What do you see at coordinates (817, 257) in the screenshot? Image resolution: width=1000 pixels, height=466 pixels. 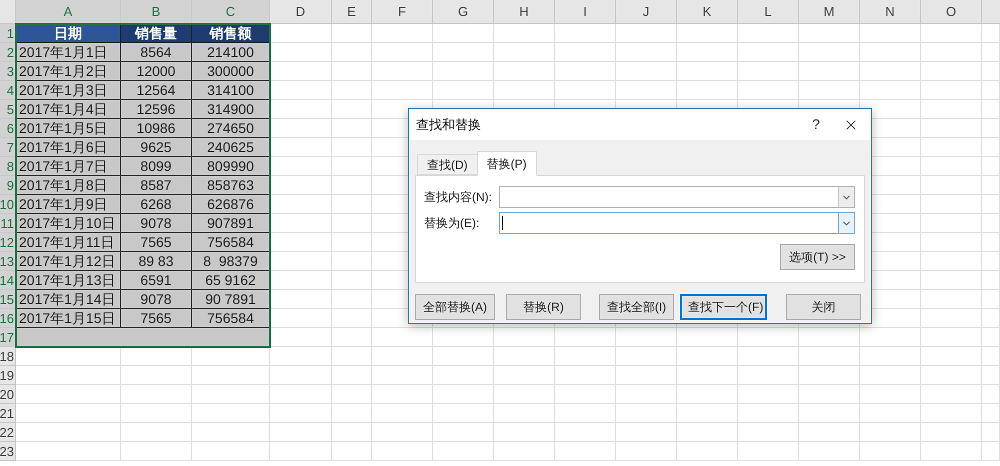 I see `options-button: 选项(T) >>` at bounding box center [817, 257].